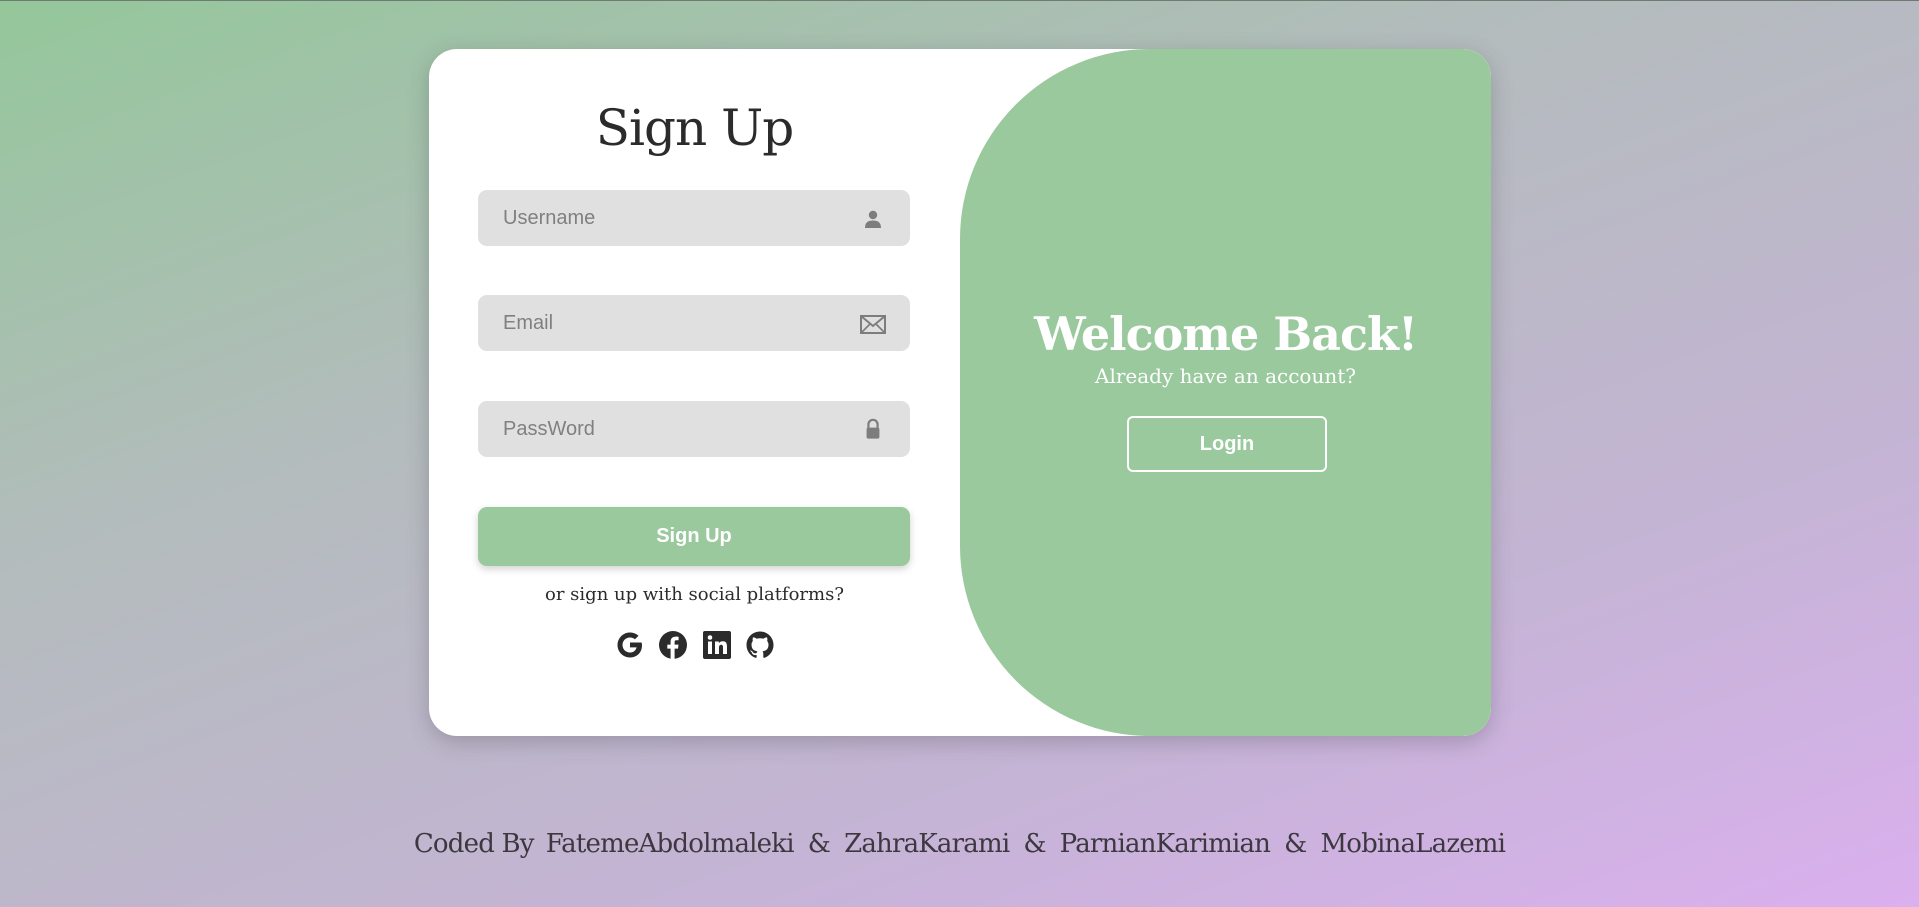  Describe the element at coordinates (670, 844) in the screenshot. I see `footer-author: FatemeAbdolmaleki` at that location.